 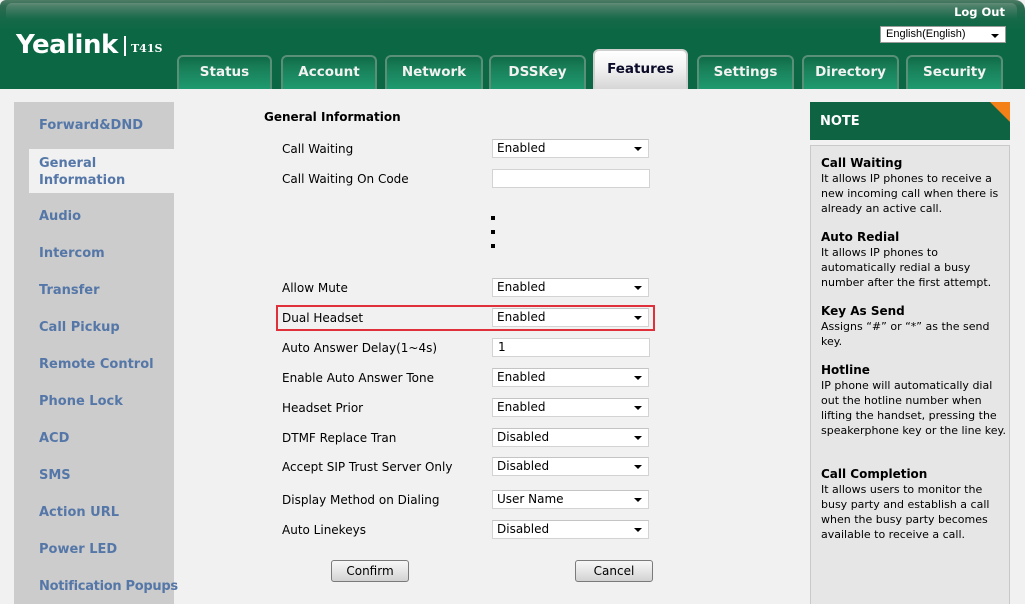 I want to click on headset-prior-value: Enabled, so click(x=521, y=407).